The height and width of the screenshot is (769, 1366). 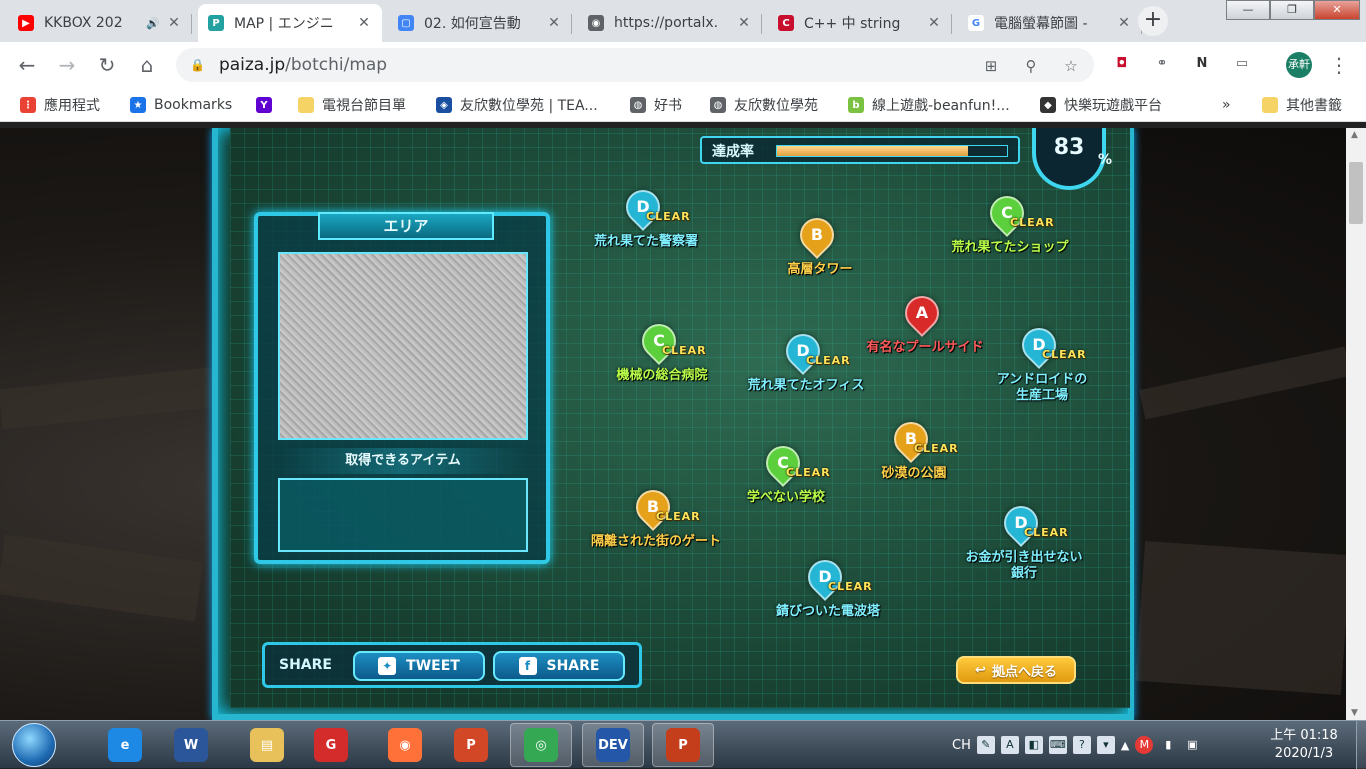 I want to click on browser-tab: ▢ 02. 如何宣告動 ✕, so click(x=480, y=23).